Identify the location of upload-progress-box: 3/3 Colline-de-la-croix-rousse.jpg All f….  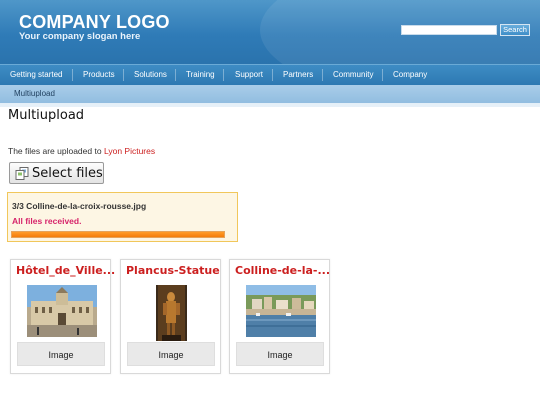
(122, 217).